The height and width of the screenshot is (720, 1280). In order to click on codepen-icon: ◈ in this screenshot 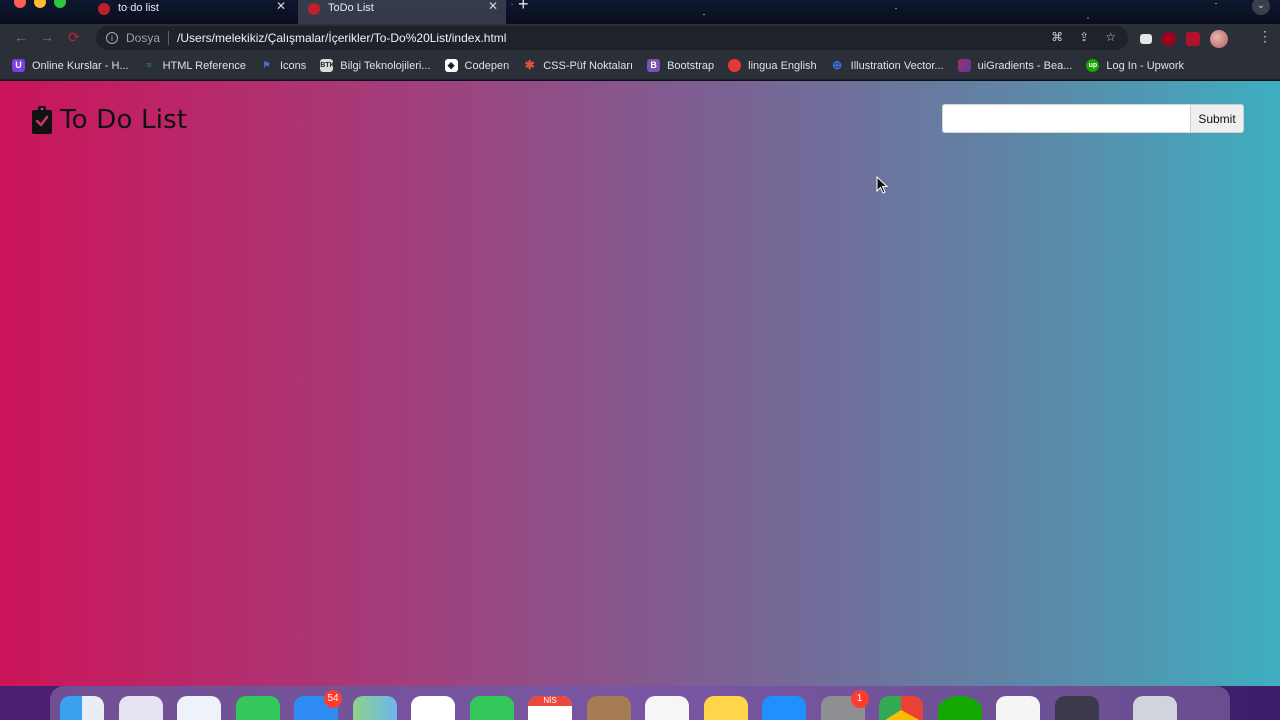, I will do `click(451, 65)`.